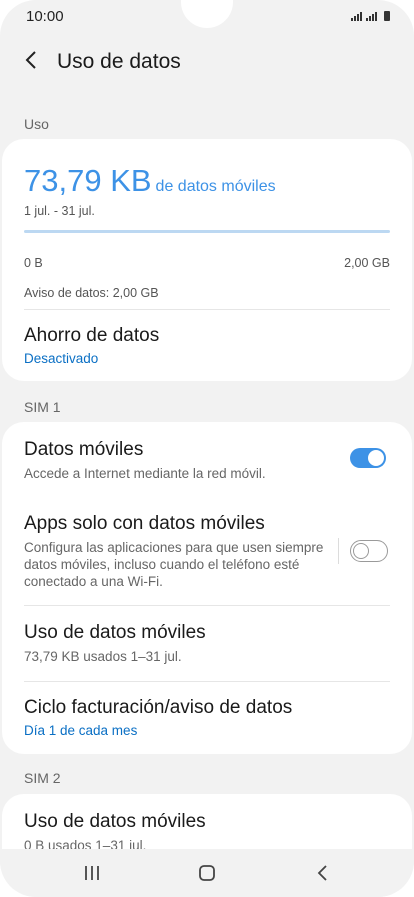 The width and height of the screenshot is (414, 897). What do you see at coordinates (207, 62) in the screenshot?
I see `app-bar: Uso de datos` at bounding box center [207, 62].